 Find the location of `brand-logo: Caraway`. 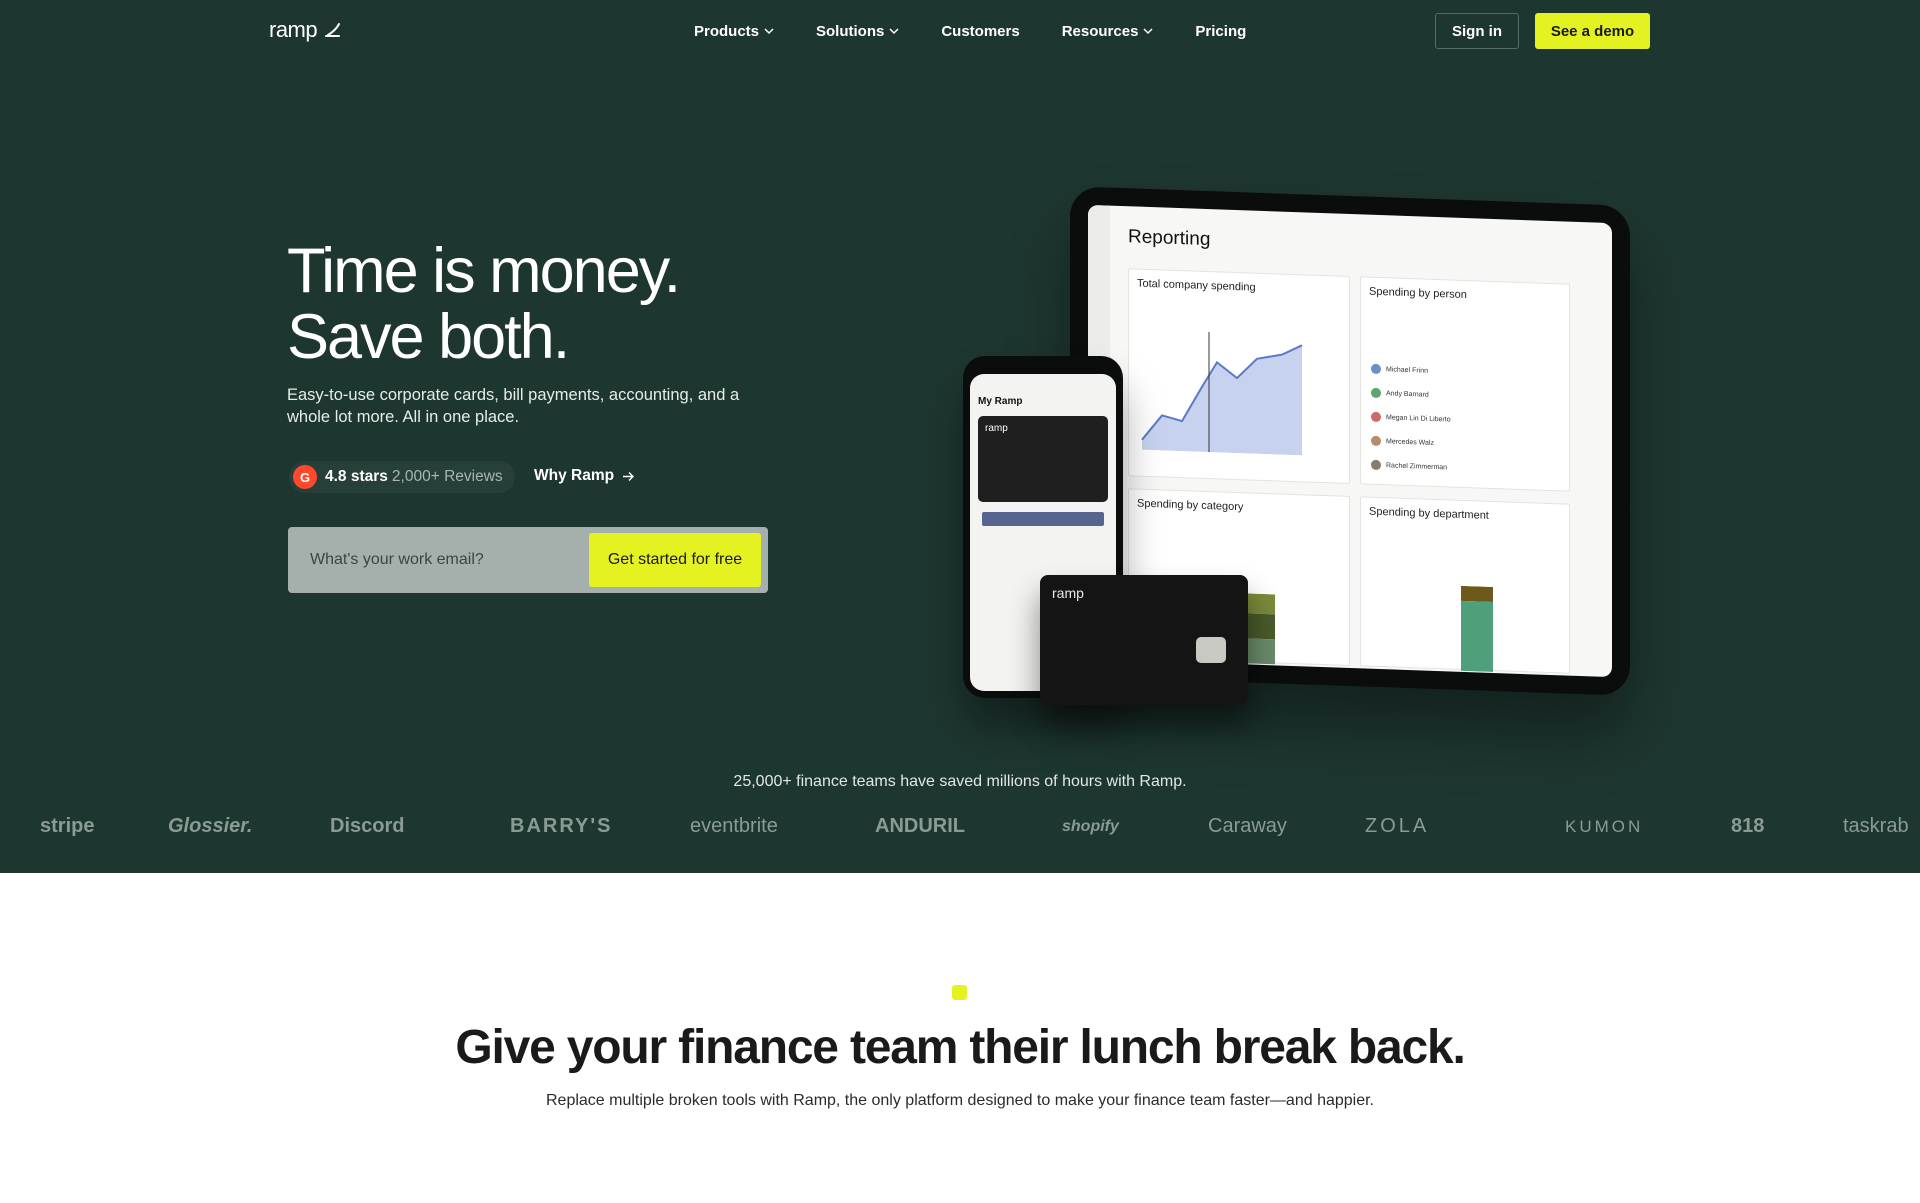

brand-logo: Caraway is located at coordinates (1247, 826).